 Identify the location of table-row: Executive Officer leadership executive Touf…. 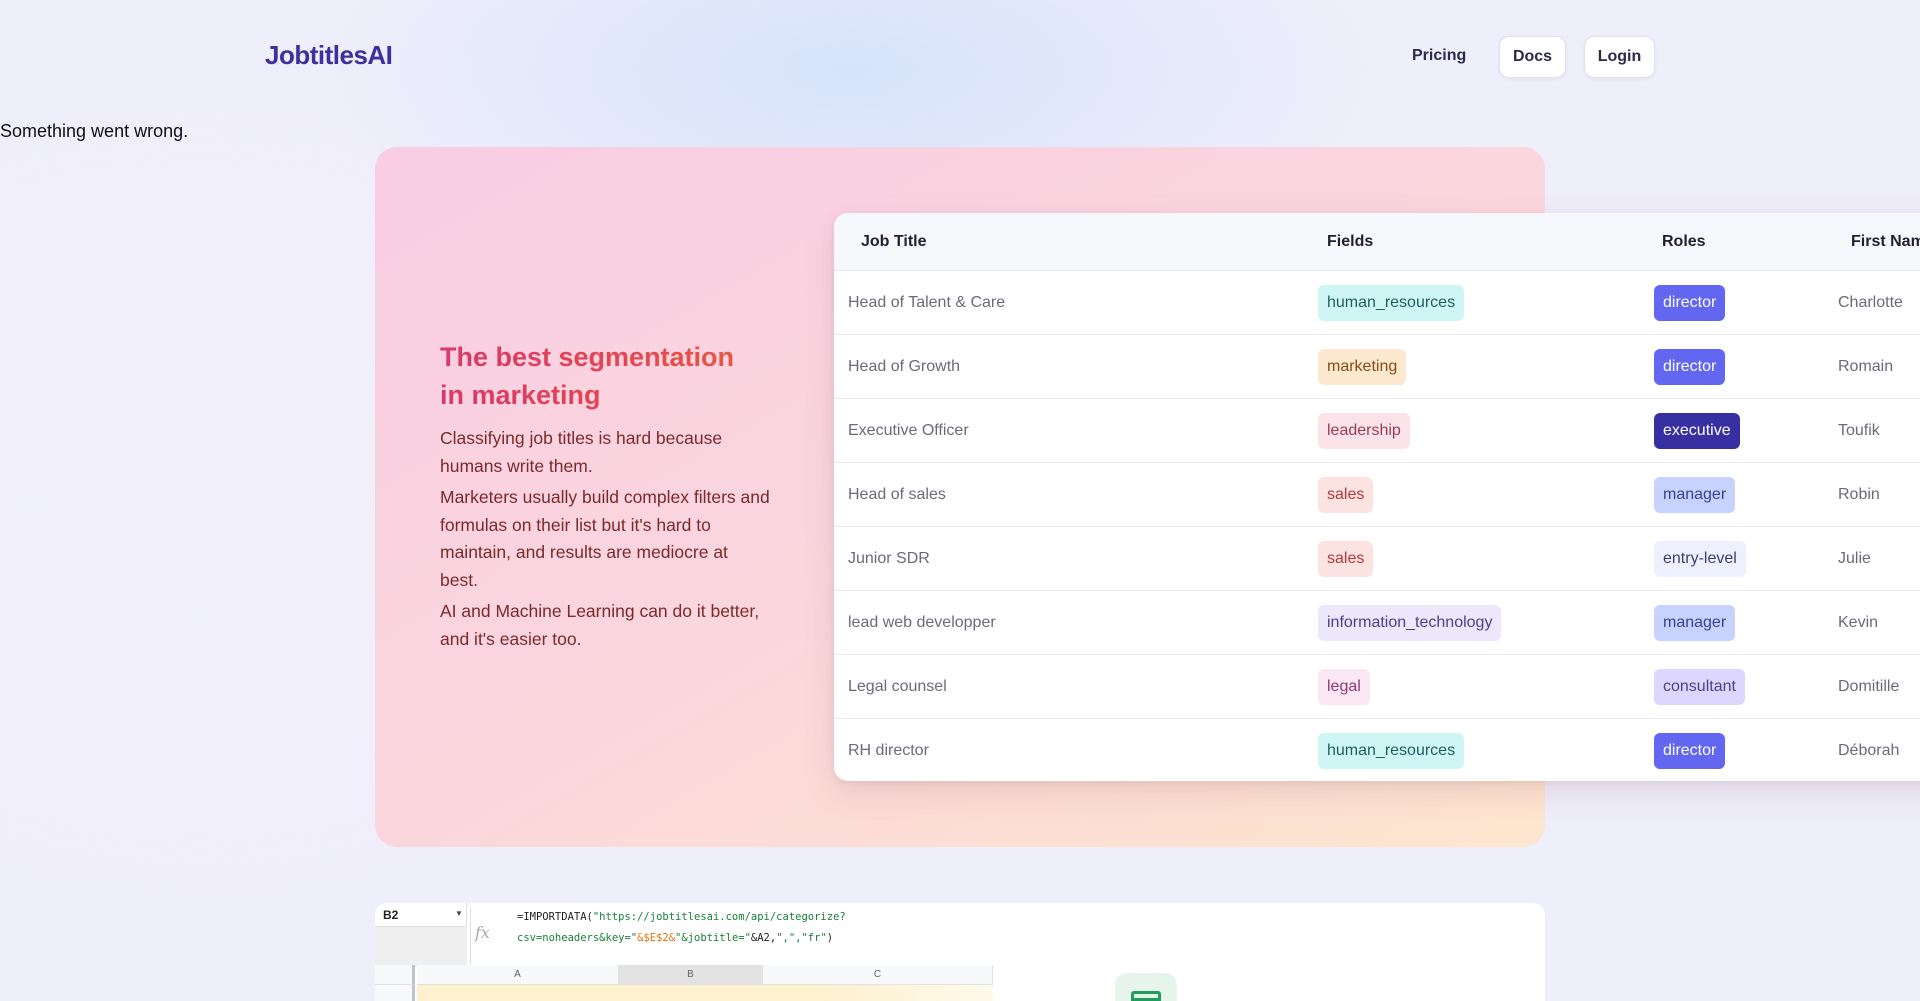
(1377, 431).